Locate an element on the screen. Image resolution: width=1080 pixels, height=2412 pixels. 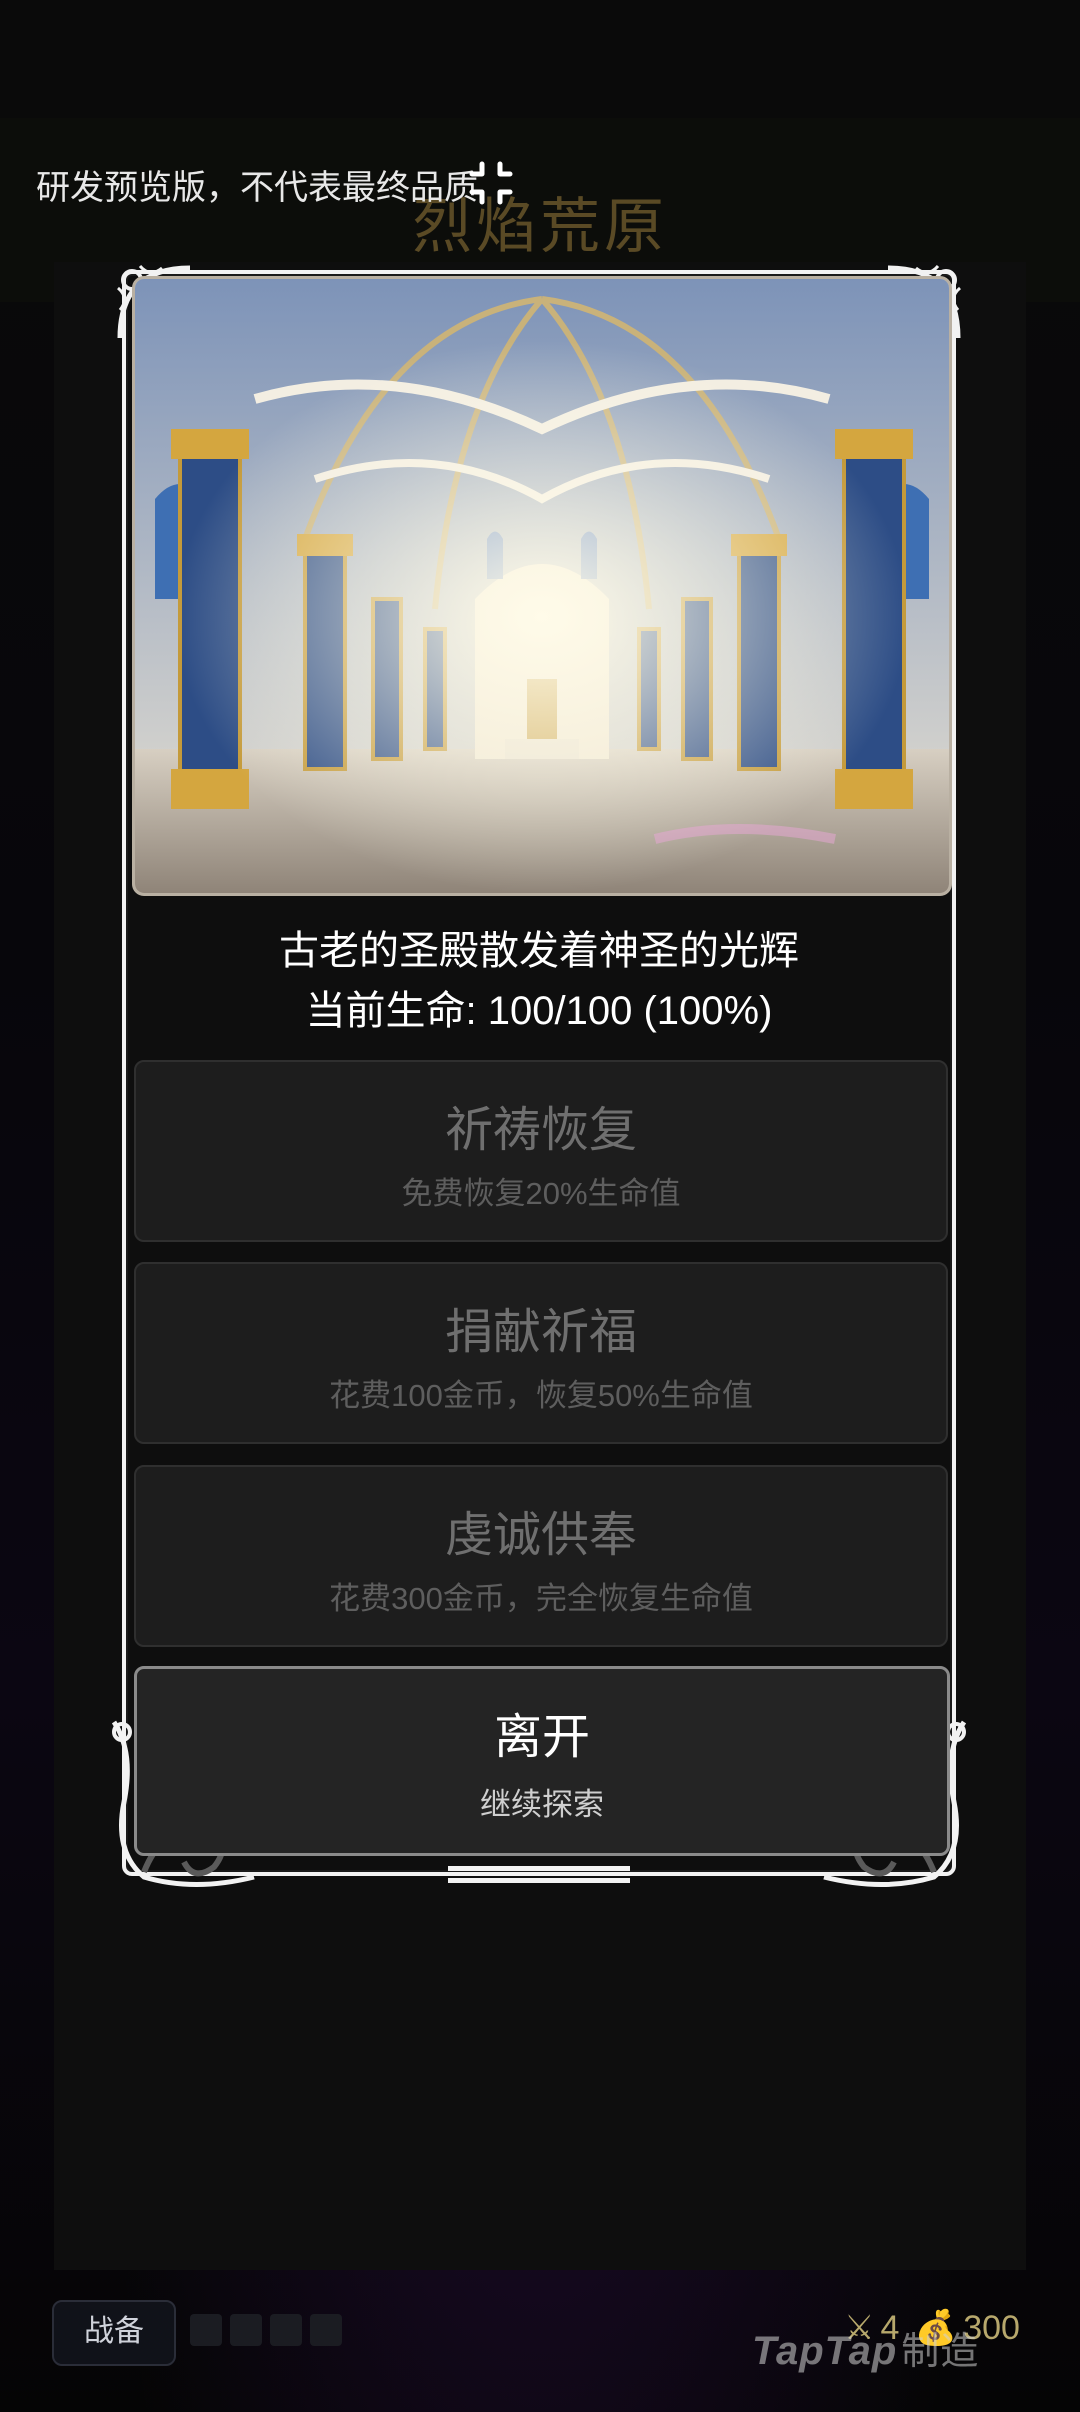
preview-notice: 研发预览版，不代表最终品质 is located at coordinates (257, 188).